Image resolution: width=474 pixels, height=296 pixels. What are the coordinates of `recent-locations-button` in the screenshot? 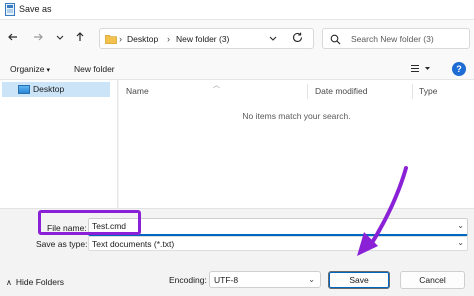 It's located at (60, 37).